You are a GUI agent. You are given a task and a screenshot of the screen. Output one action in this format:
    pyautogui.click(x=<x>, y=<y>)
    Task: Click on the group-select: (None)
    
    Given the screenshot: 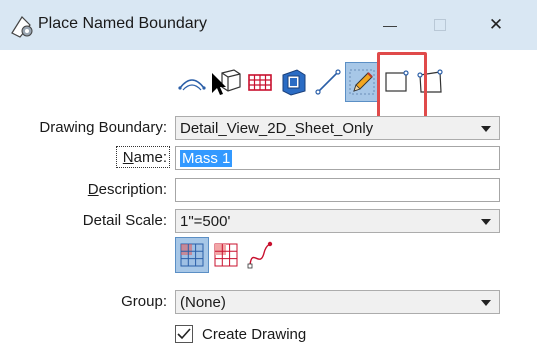 What is the action you would take?
    pyautogui.click(x=337, y=302)
    